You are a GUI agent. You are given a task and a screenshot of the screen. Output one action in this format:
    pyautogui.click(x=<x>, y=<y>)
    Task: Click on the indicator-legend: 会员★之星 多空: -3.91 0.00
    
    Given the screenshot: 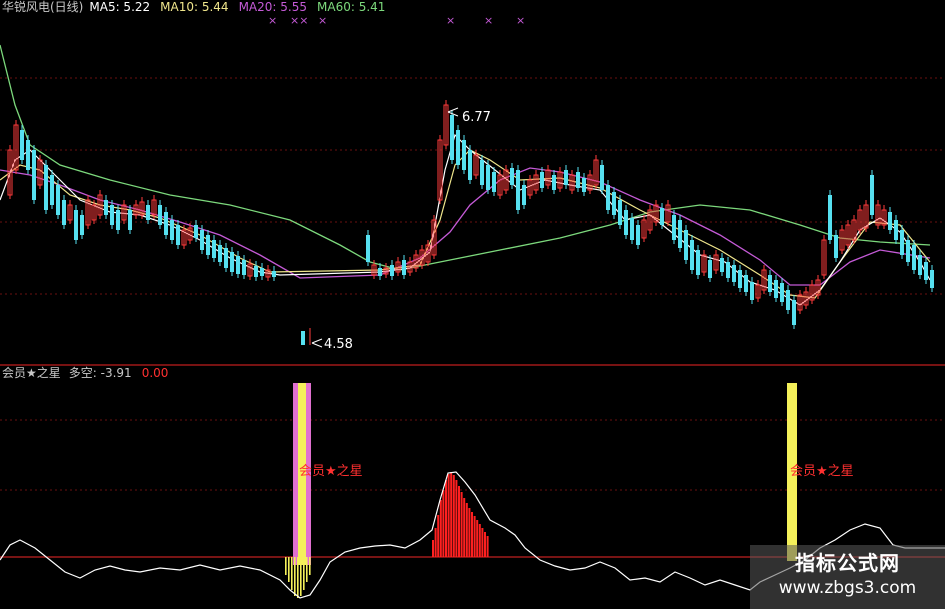 What is the action you would take?
    pyautogui.click(x=85, y=373)
    